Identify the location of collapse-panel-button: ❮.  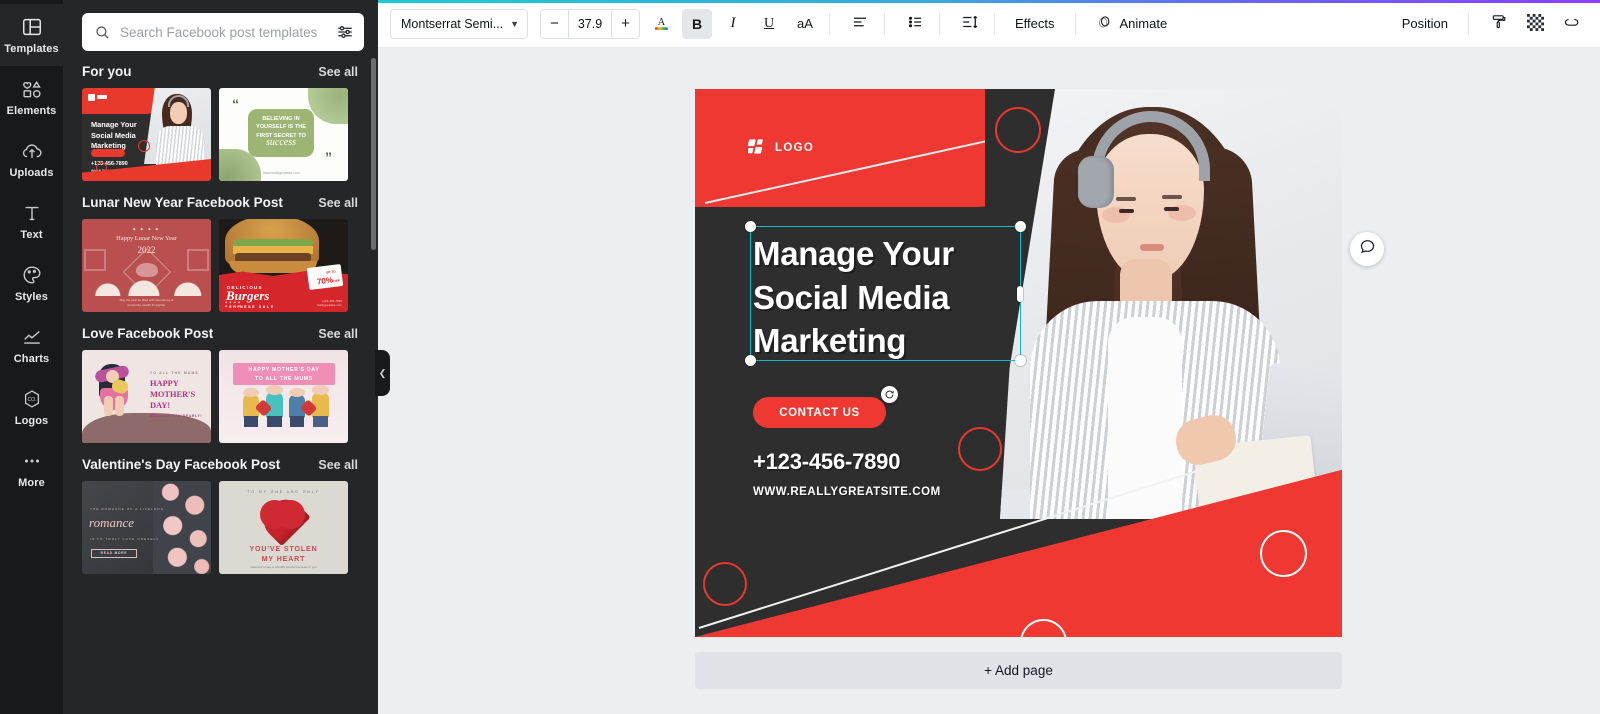
(382, 373).